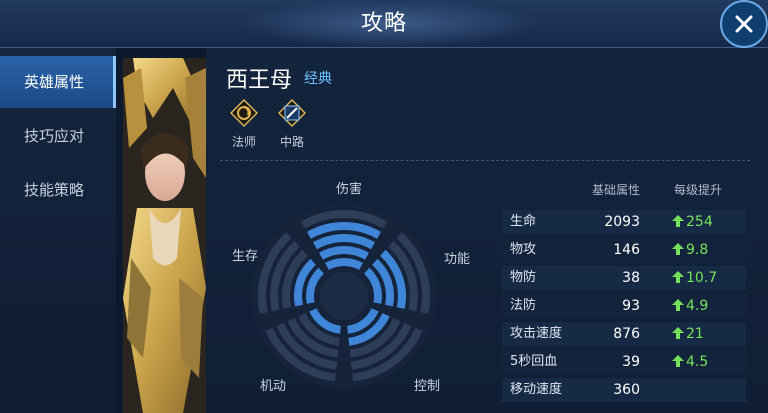 Image resolution: width=768 pixels, height=413 pixels. Describe the element at coordinates (697, 306) in the screenshot. I see `stat-growth-value: 4.9` at that location.